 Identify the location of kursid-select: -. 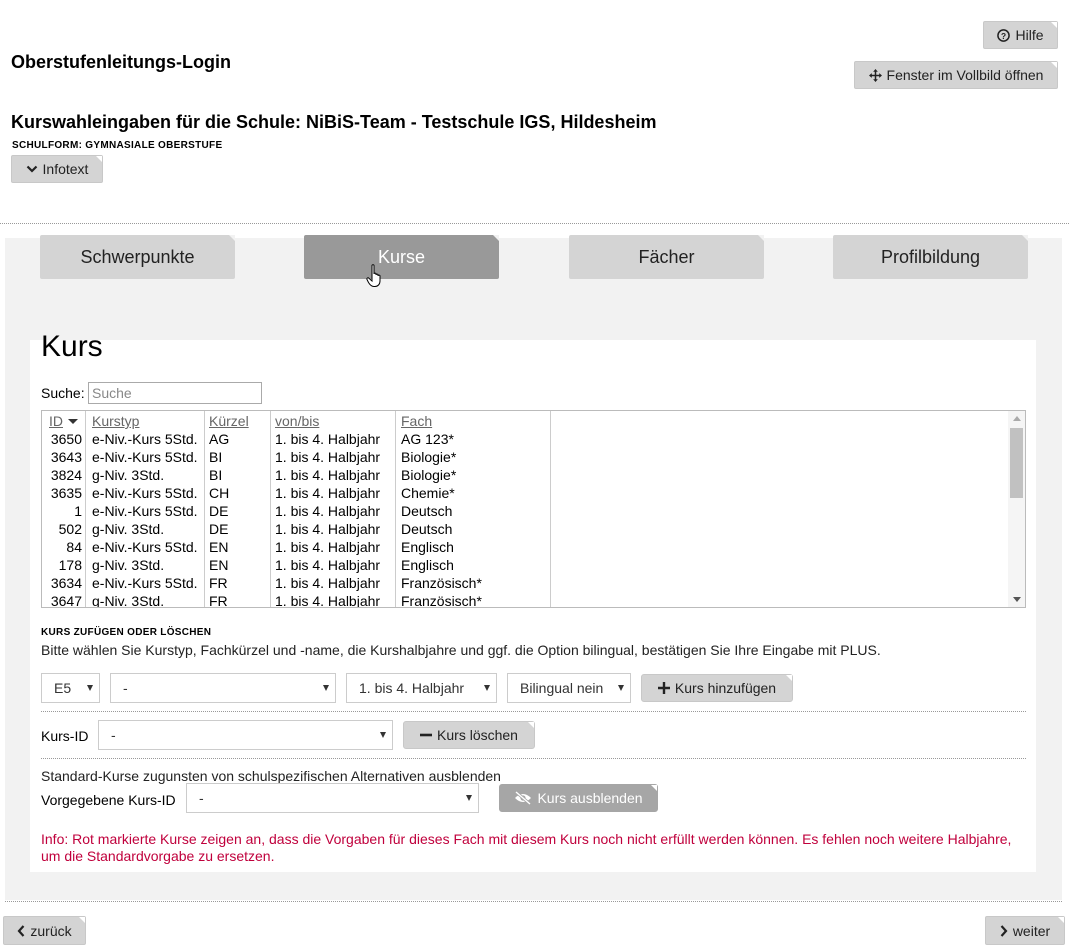
(245, 735).